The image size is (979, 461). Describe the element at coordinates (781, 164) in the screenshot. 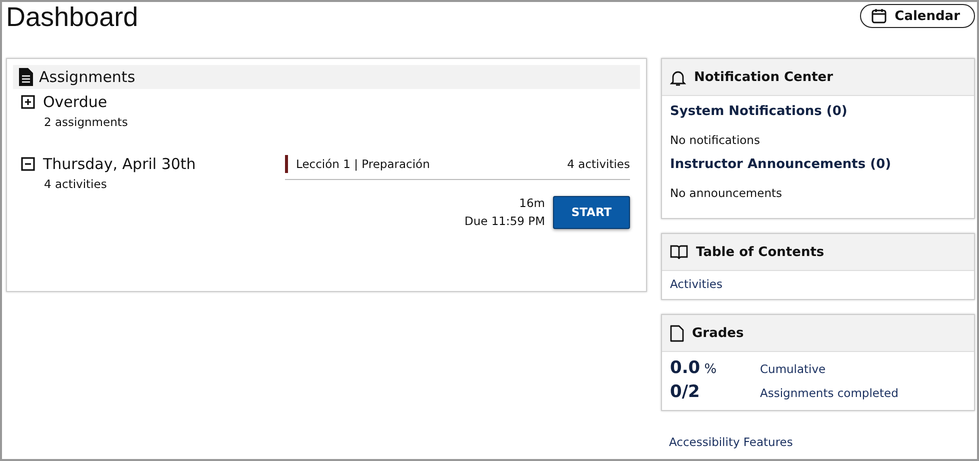

I see `section-heading: Instructor Announcements (0)` at that location.